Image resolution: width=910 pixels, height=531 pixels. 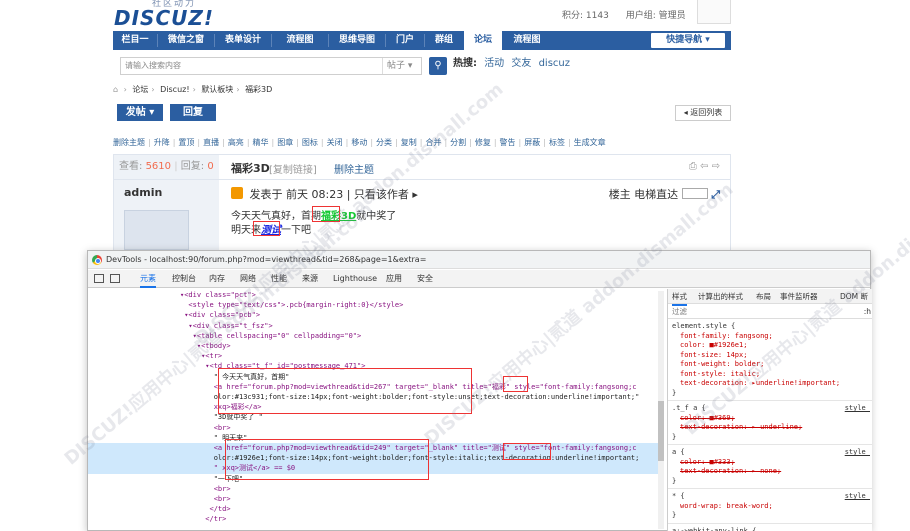 What do you see at coordinates (394, 279) in the screenshot?
I see `tab-application: 应用` at bounding box center [394, 279].